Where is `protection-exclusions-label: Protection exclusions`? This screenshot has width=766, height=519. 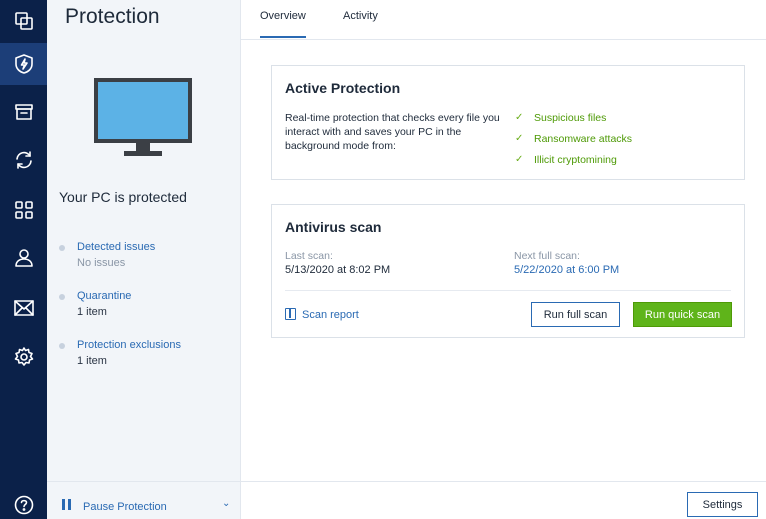 protection-exclusions-label: Protection exclusions is located at coordinates (129, 345).